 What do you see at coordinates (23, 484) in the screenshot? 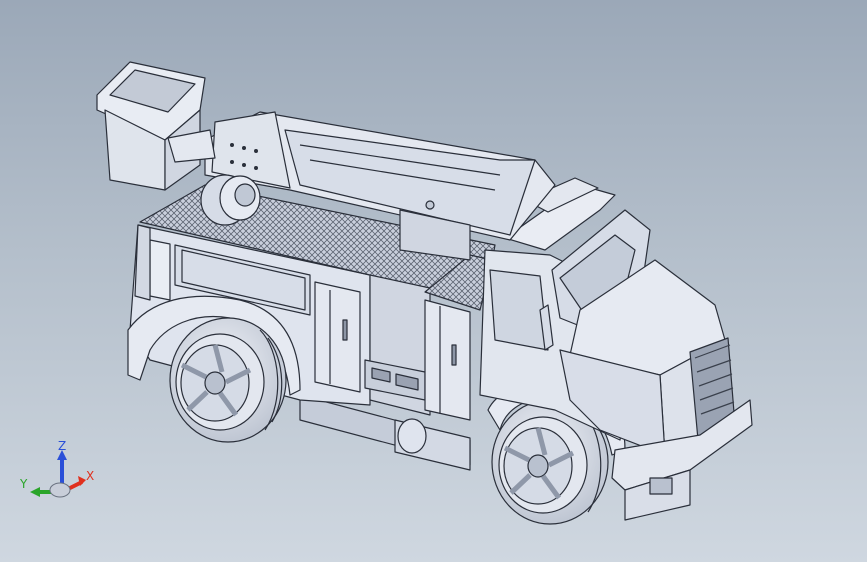
I see `y-axis-label: Y` at bounding box center [23, 484].